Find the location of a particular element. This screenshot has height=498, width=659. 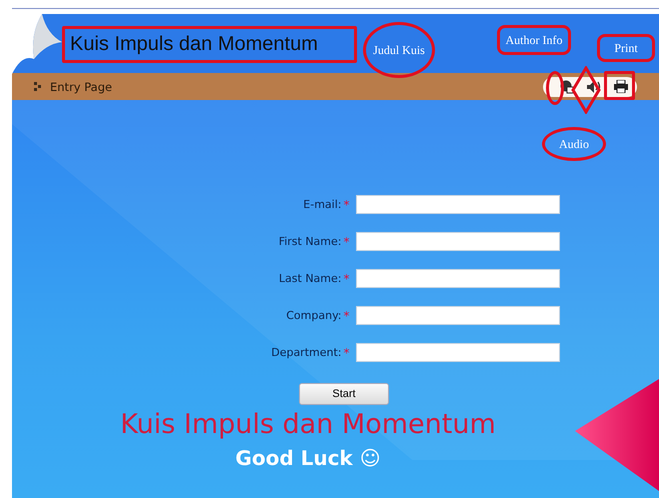

callout-bubble: Print is located at coordinates (626, 48).